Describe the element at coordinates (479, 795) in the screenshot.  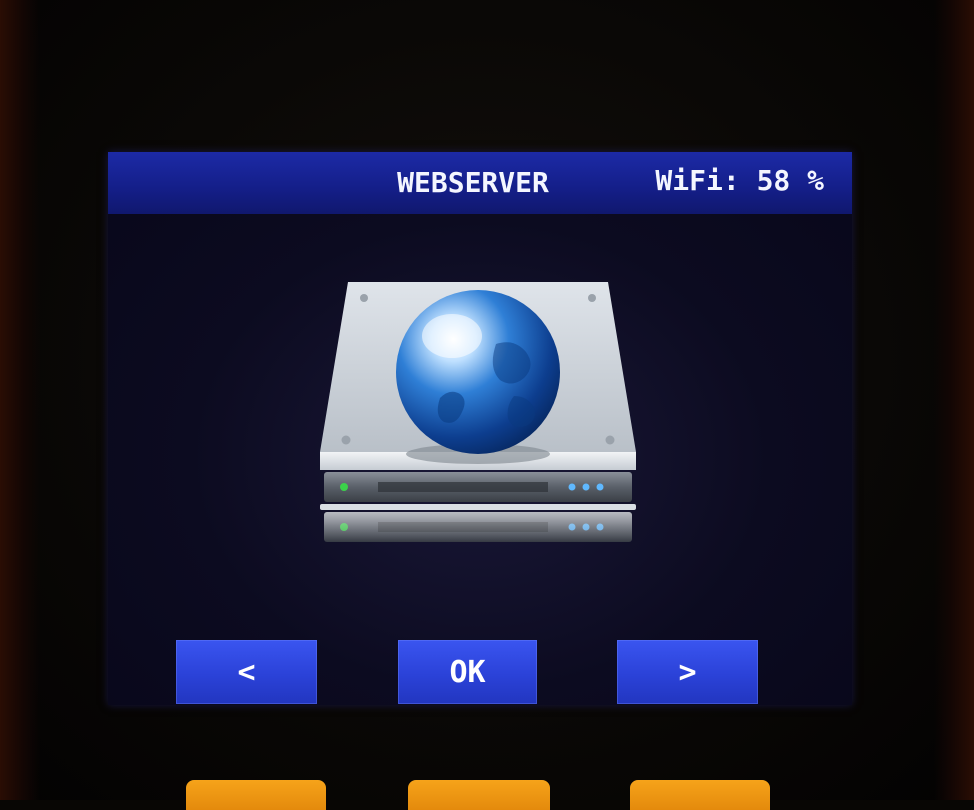
I see `hardware-key-center` at that location.